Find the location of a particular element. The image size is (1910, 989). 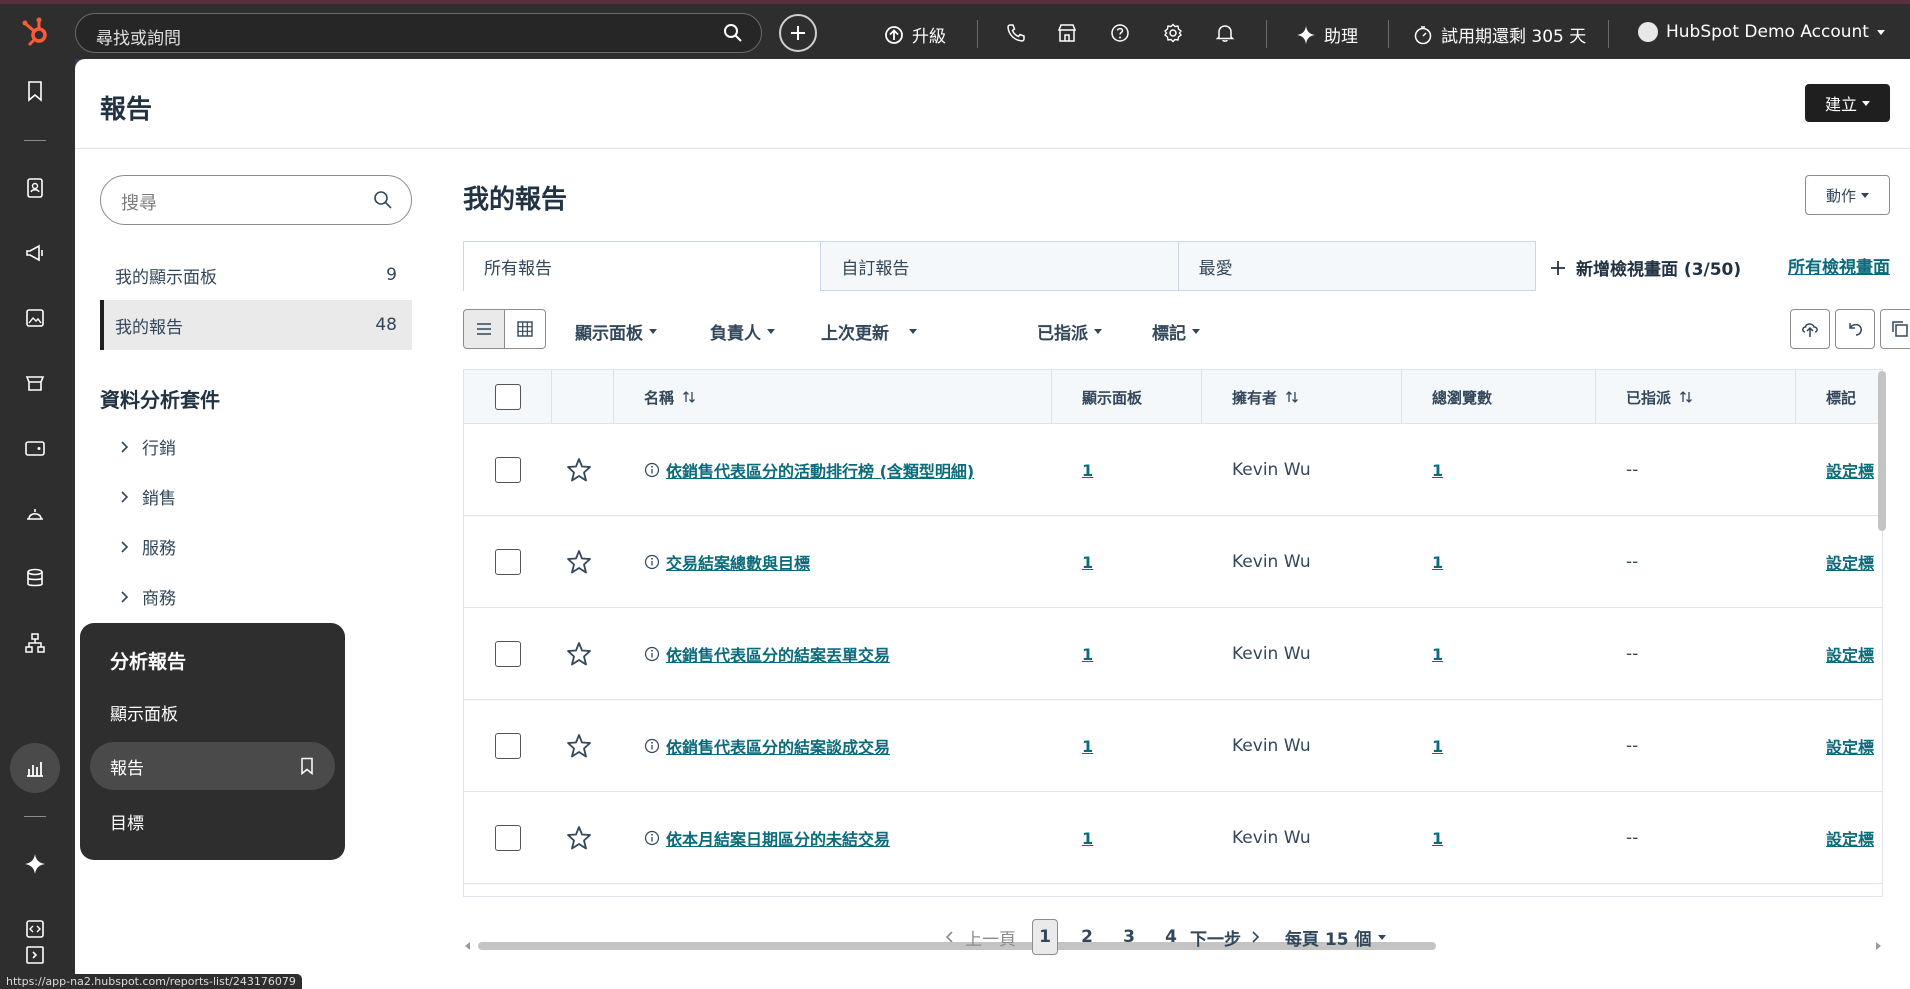

report-name-link: 交易結案總數與目標 is located at coordinates (738, 562).